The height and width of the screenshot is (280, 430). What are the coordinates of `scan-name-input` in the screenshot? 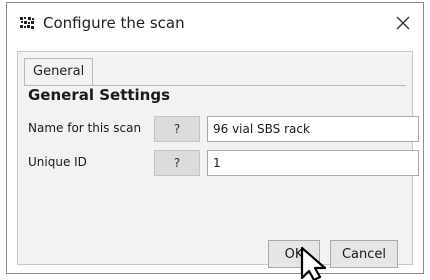 It's located at (313, 129).